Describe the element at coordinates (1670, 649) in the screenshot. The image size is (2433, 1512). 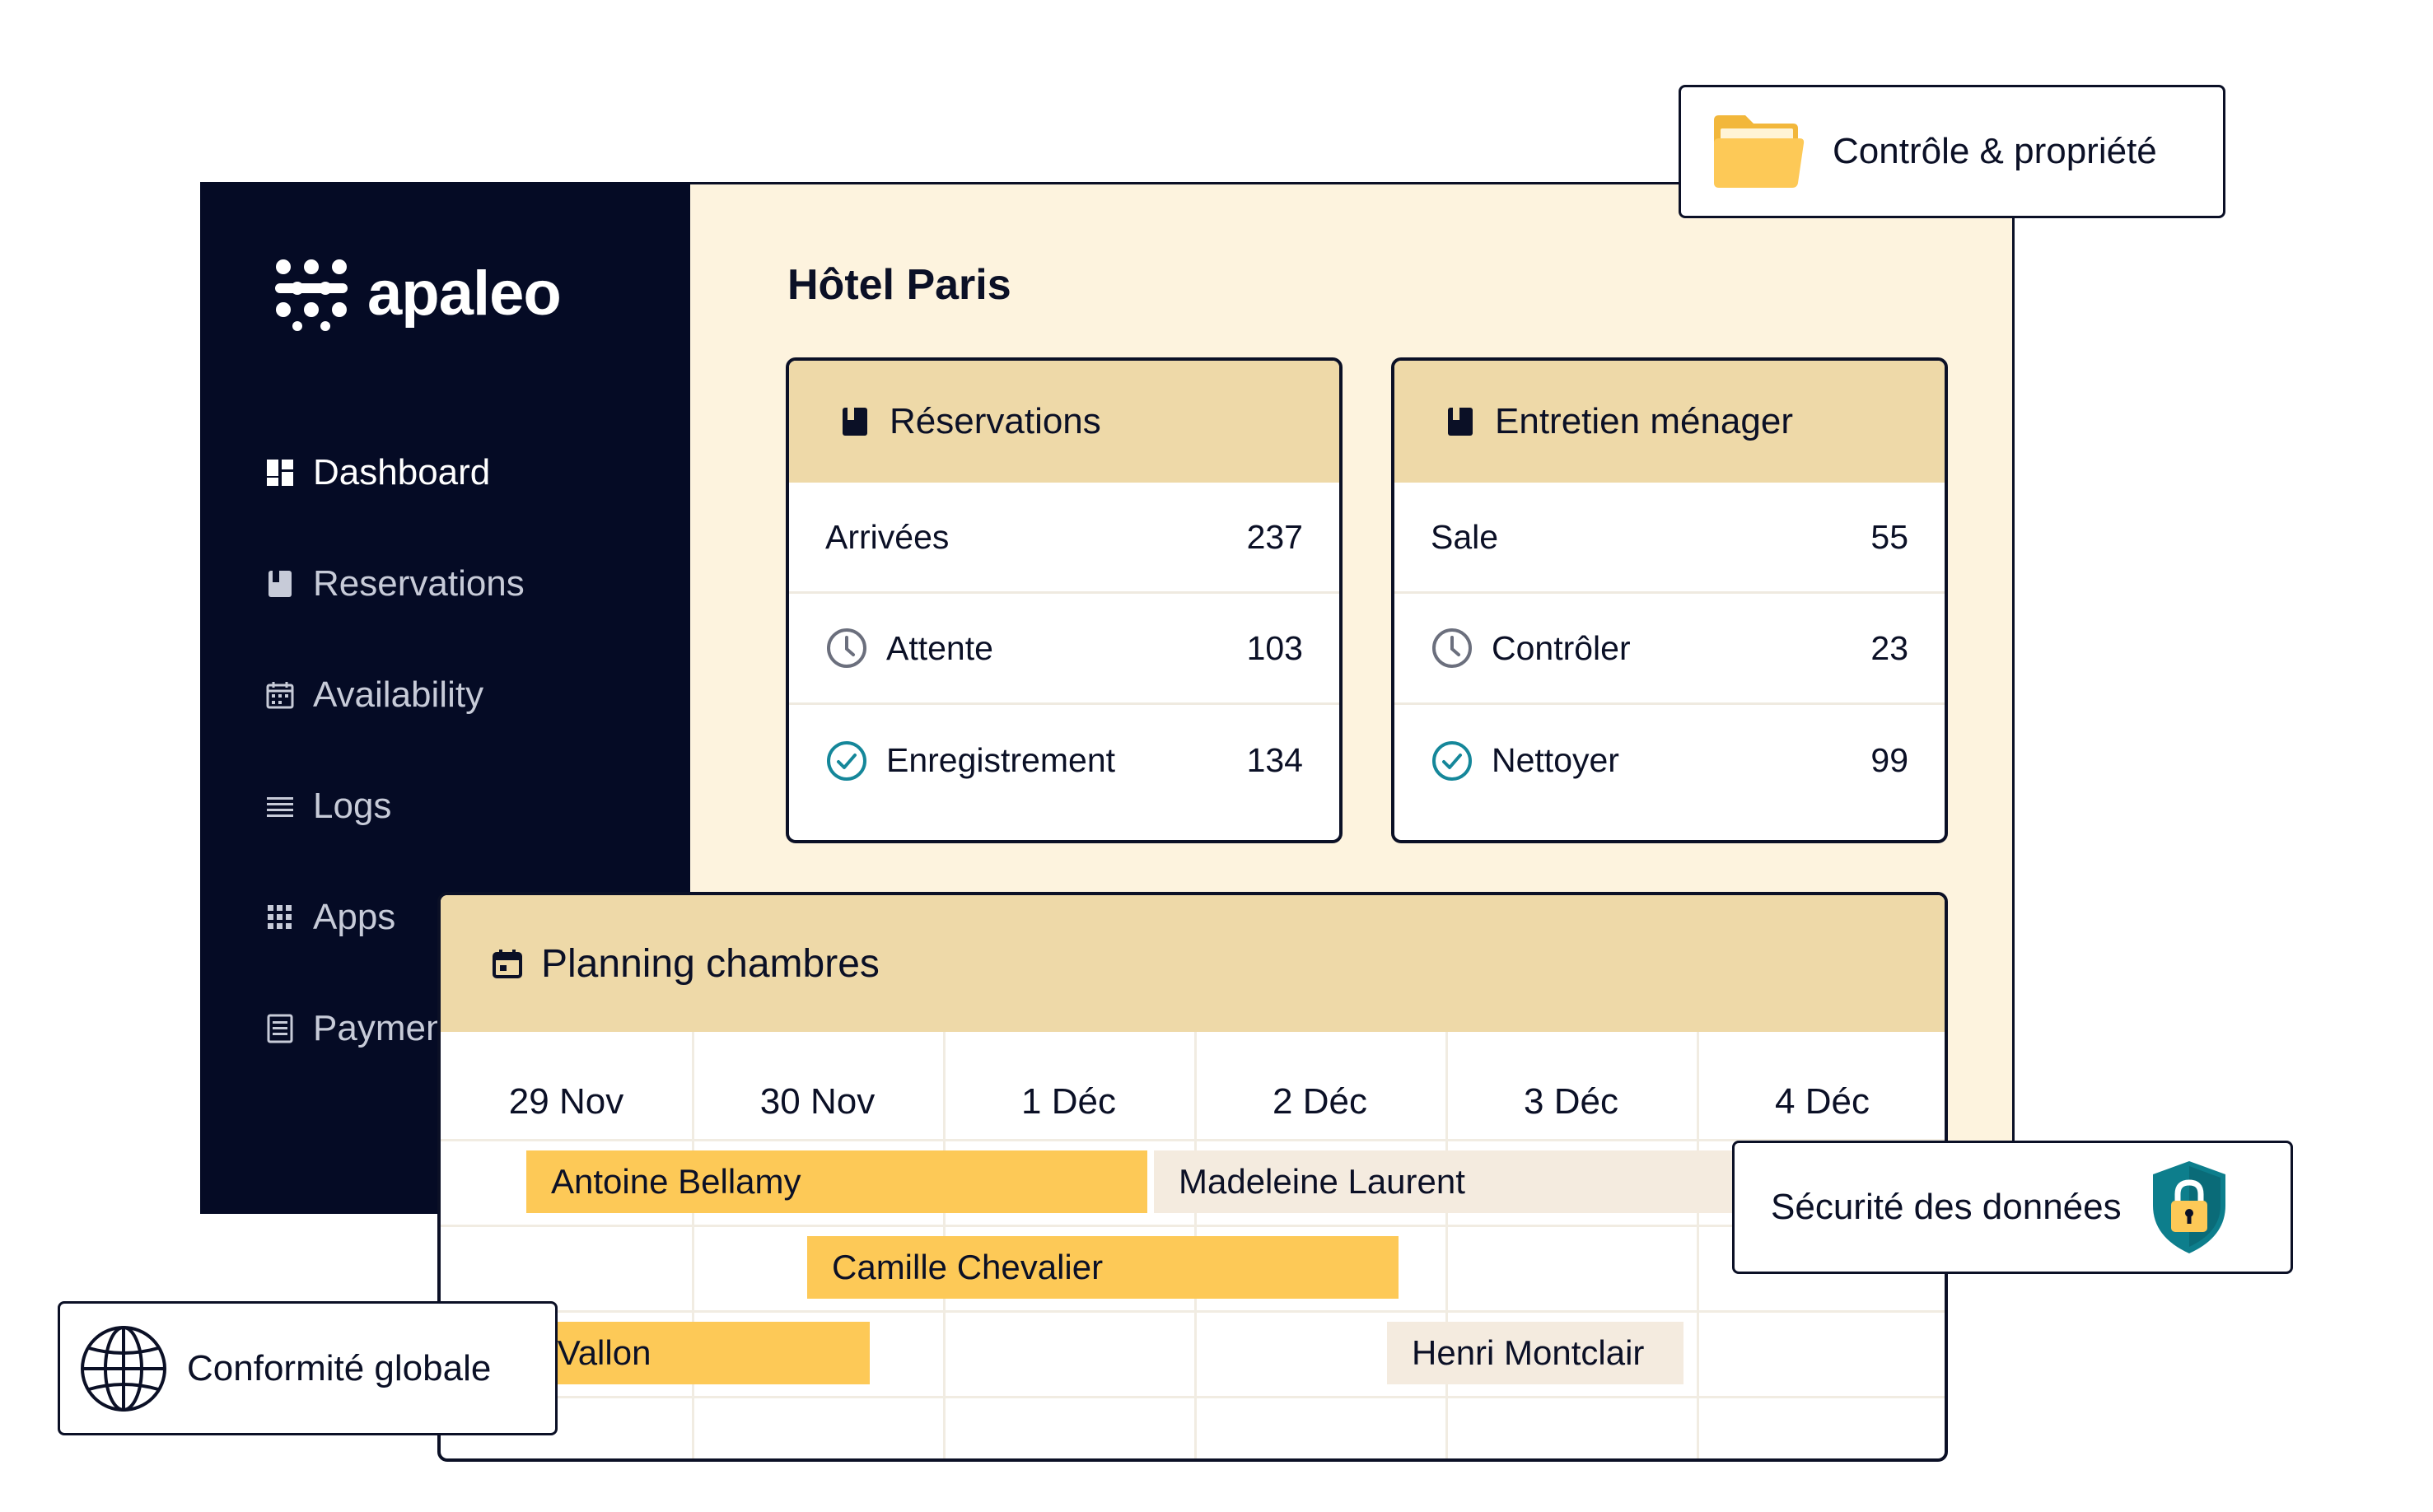
I see `stat-row-inspect: Contrôler 23` at that location.